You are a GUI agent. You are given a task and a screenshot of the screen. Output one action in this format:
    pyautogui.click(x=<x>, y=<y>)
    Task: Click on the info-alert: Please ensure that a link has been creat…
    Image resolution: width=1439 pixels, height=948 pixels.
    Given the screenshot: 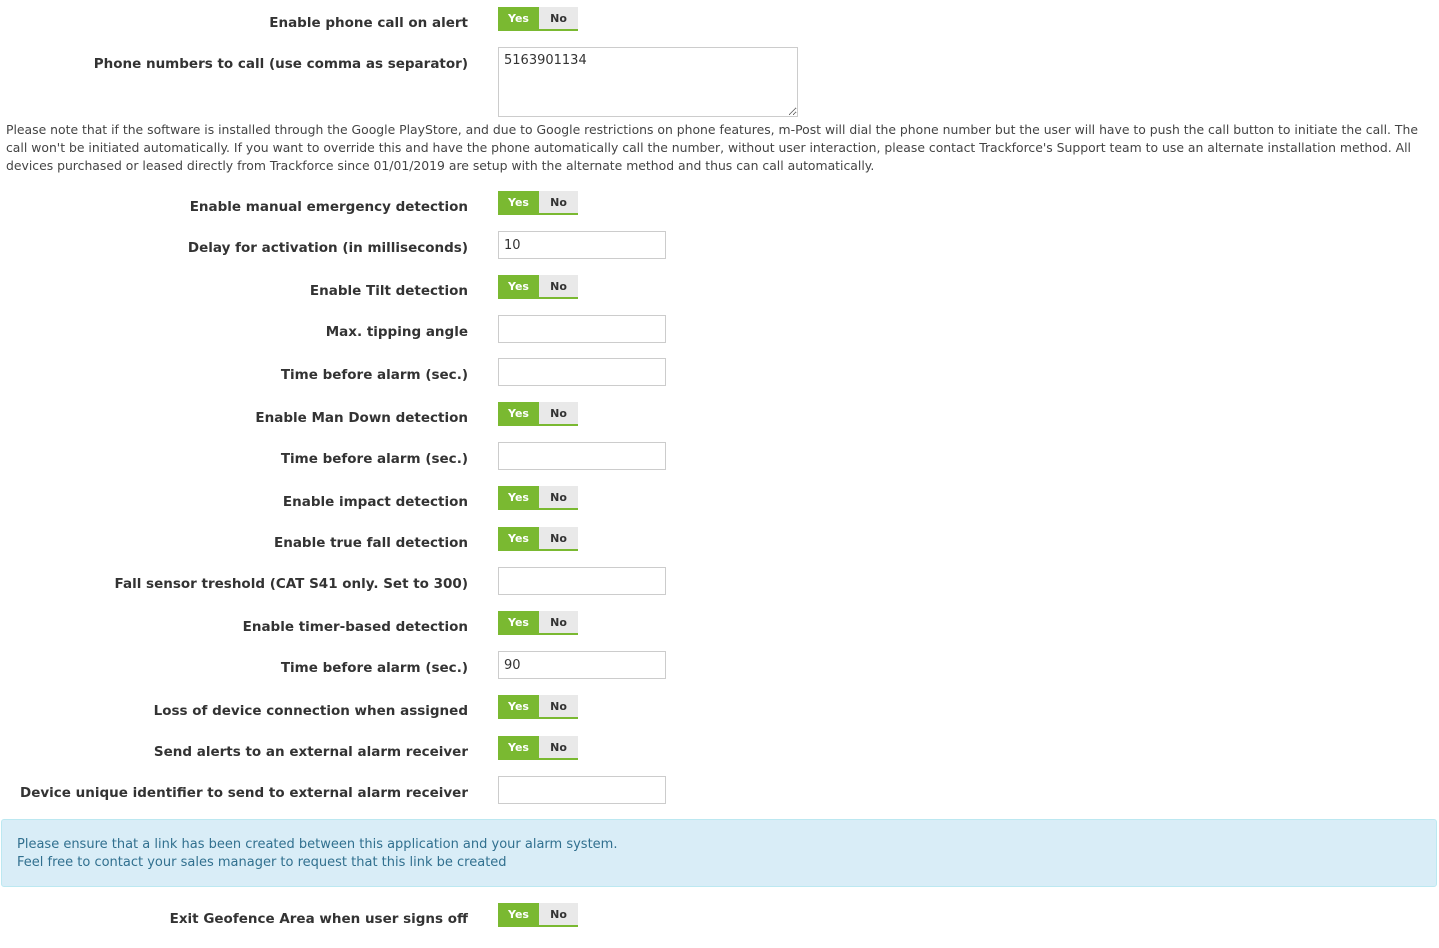 What is the action you would take?
    pyautogui.click(x=719, y=853)
    